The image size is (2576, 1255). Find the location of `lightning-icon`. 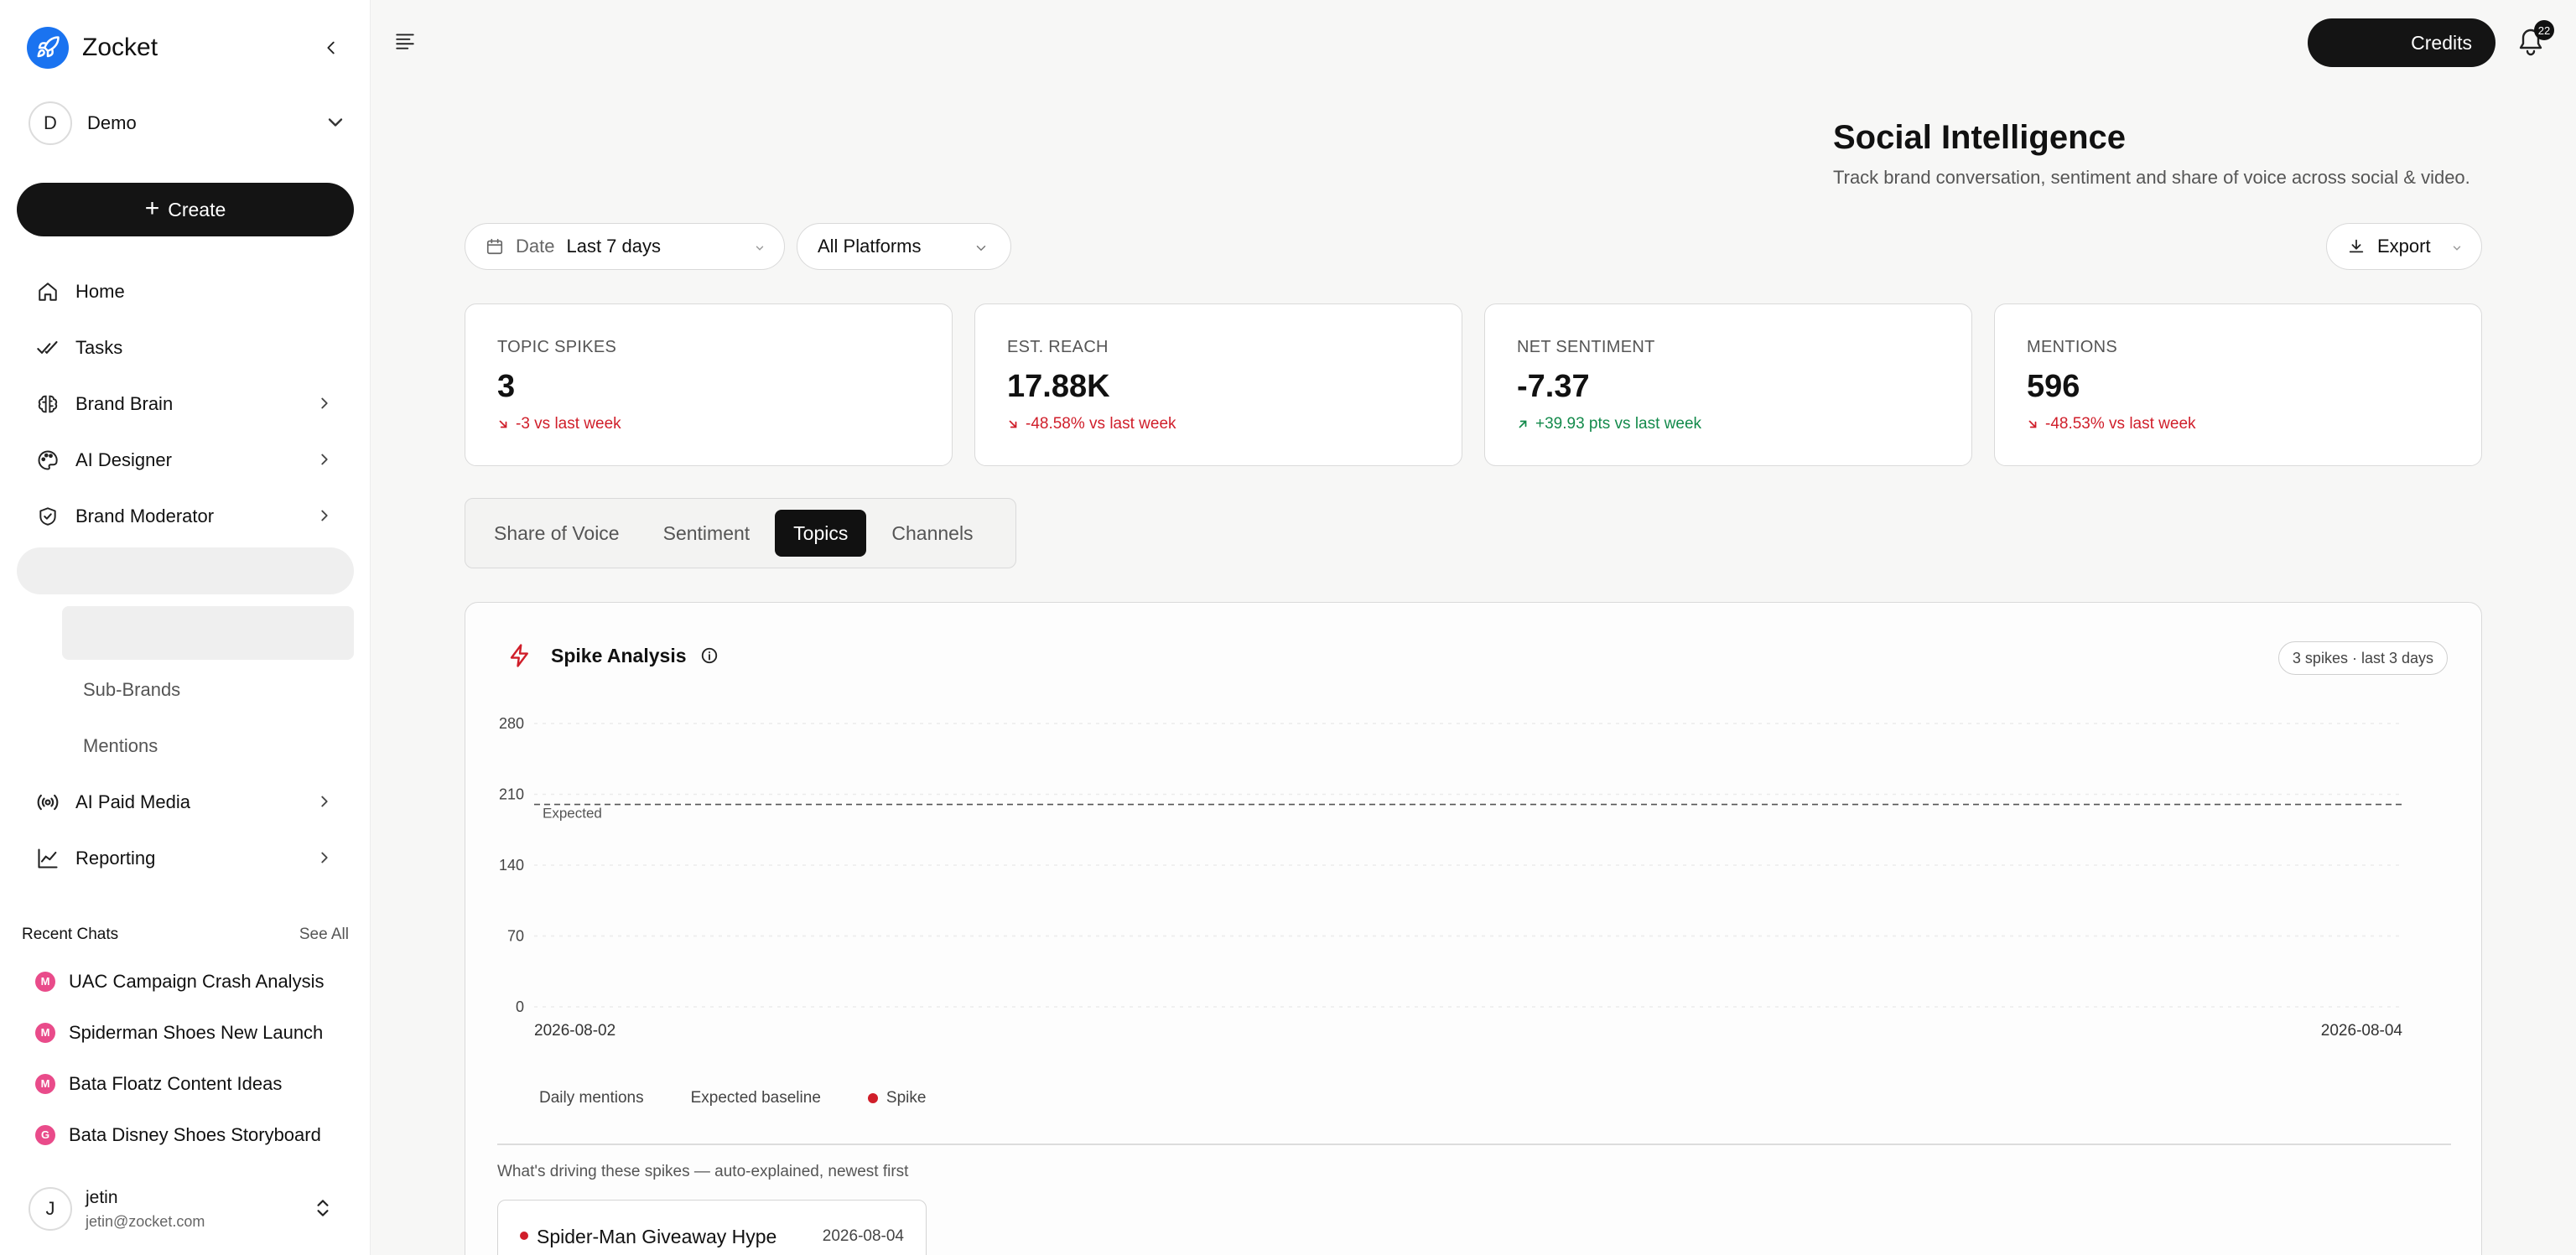

lightning-icon is located at coordinates (519, 655).